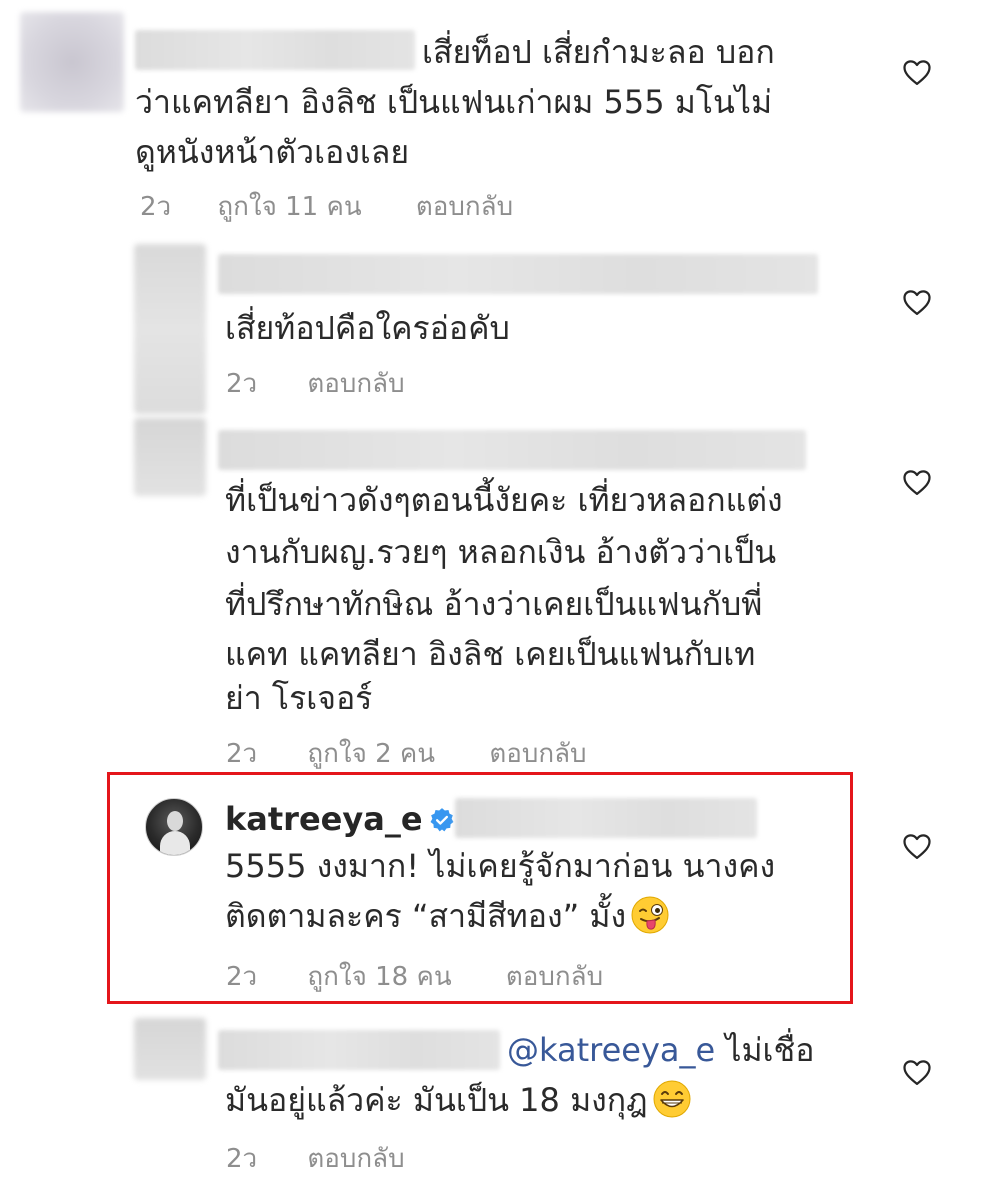 Image resolution: width=988 pixels, height=1200 pixels. Describe the element at coordinates (324, 819) in the screenshot. I see `username-link: katreeya_e` at that location.